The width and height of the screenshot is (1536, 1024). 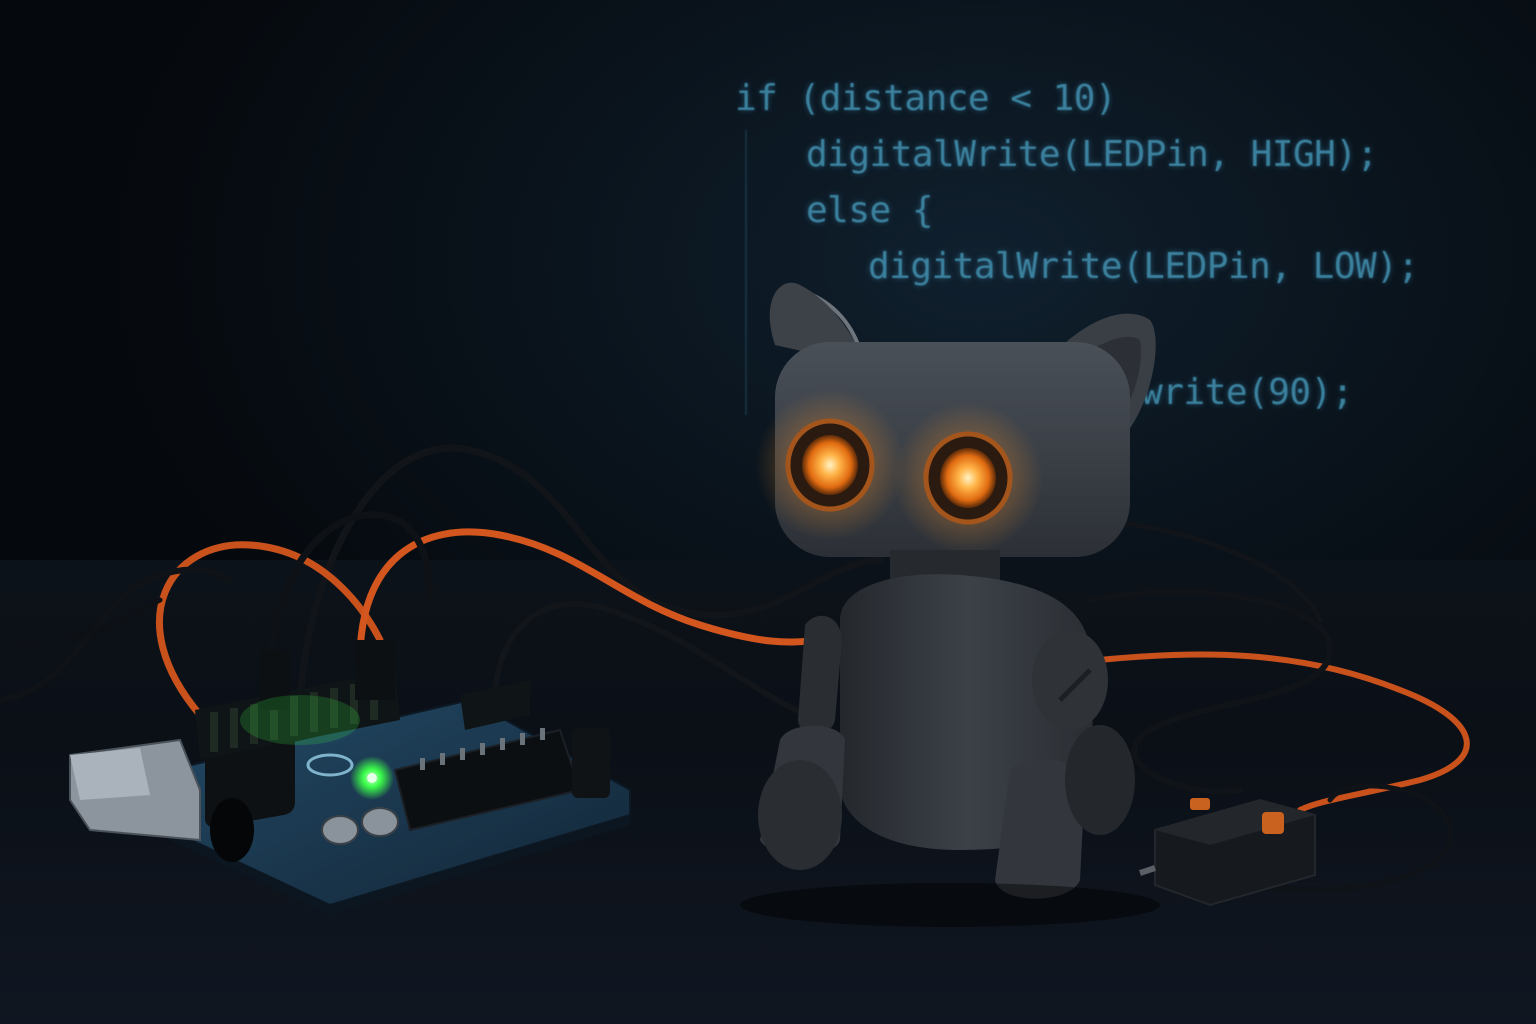 I want to click on left-arm, so click(x=820, y=675).